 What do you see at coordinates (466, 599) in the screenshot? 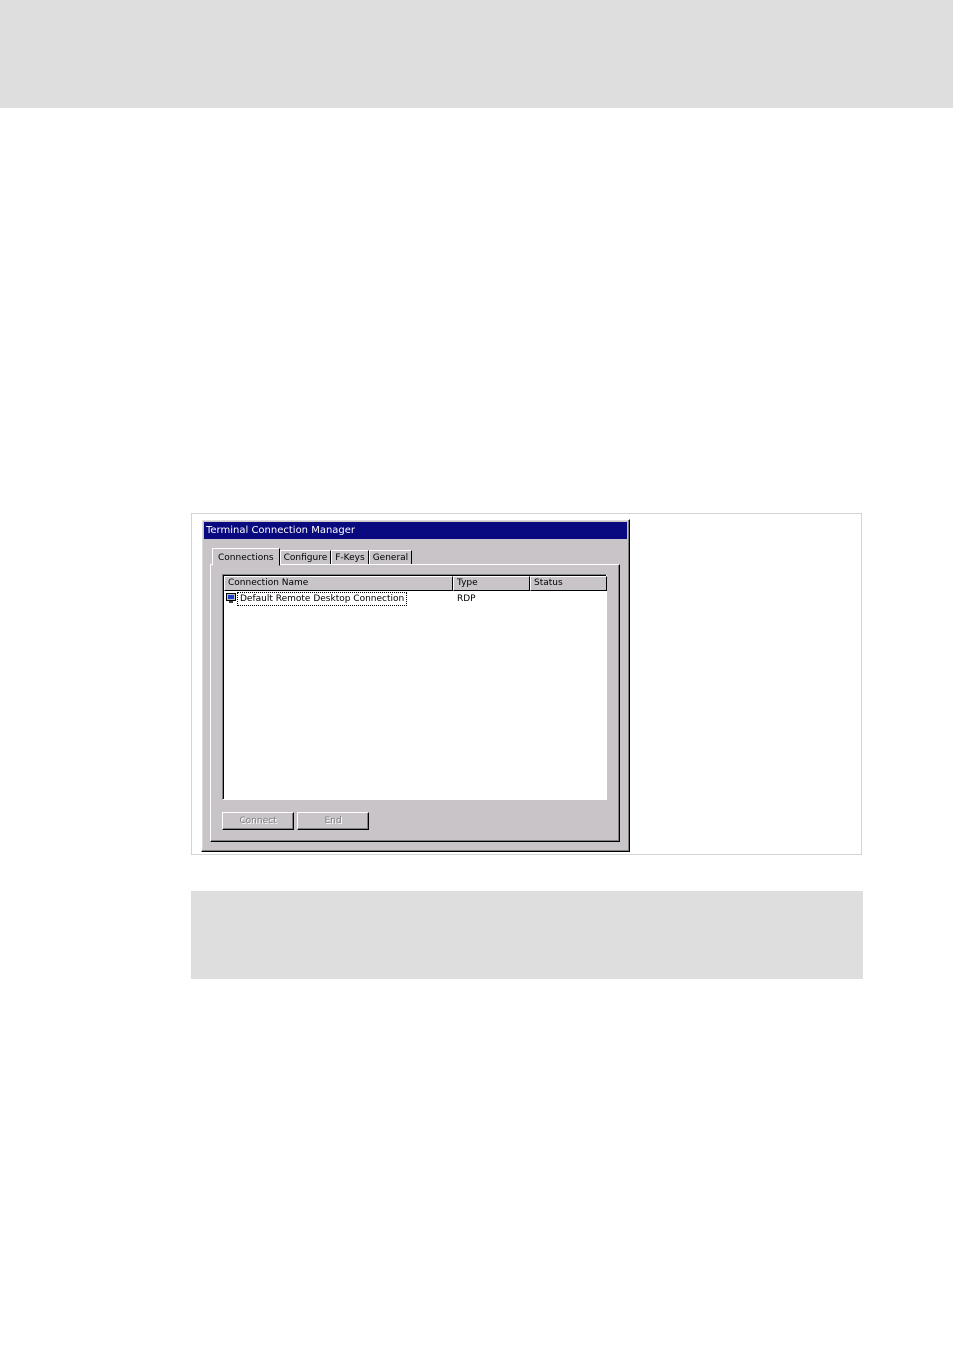
I see `connection-type-cell: RDP` at bounding box center [466, 599].